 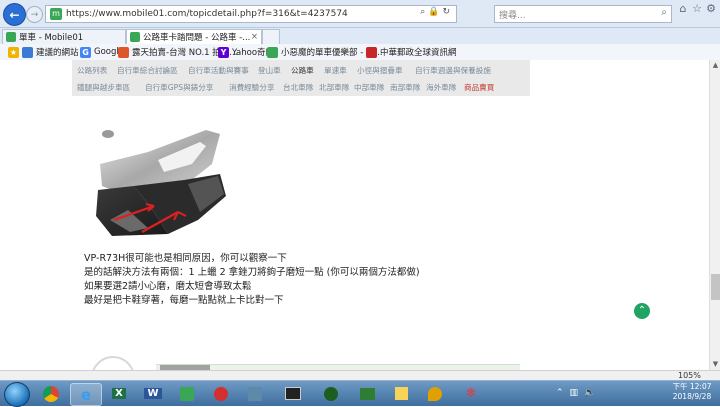 I want to click on scrollbar-thumb, so click(x=715, y=287).